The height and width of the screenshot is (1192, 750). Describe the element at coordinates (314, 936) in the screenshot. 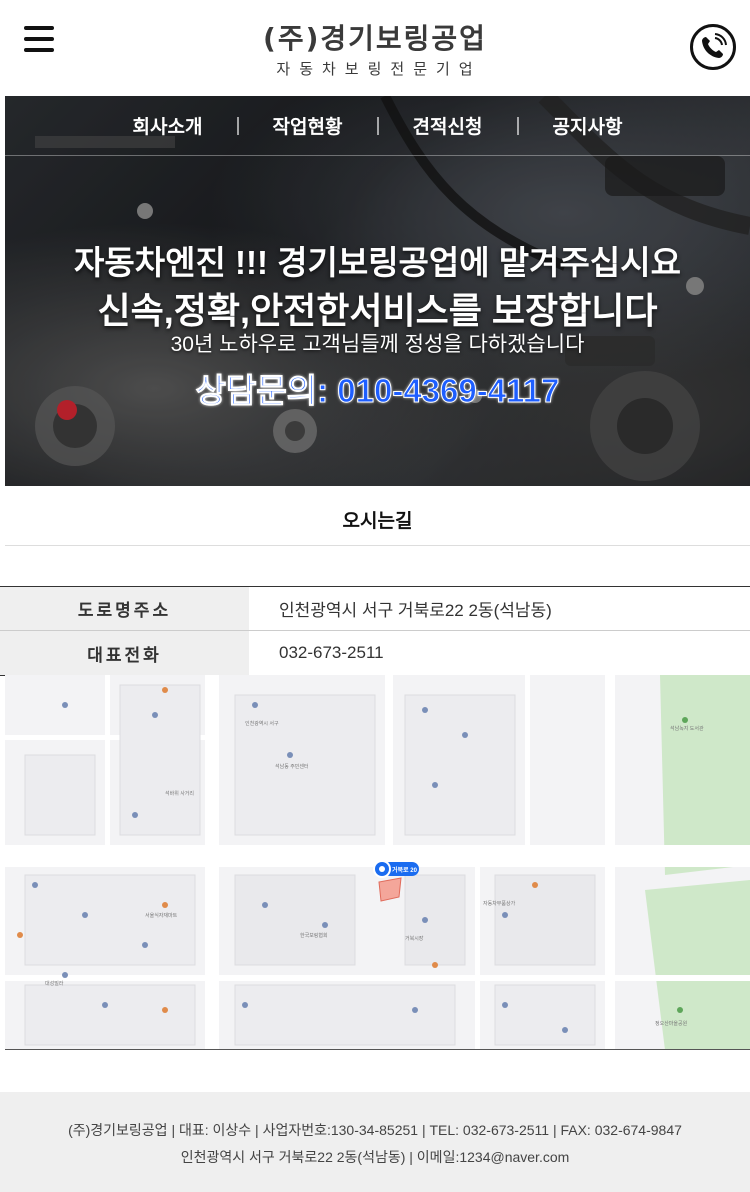

I see `map-place-label: 한국보링협회` at that location.